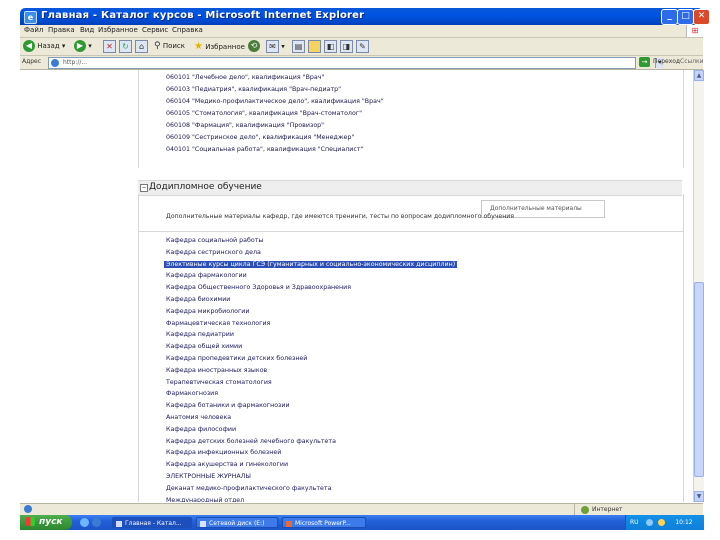  What do you see at coordinates (685, 17) in the screenshot?
I see `maximize-button: □` at bounding box center [685, 17].